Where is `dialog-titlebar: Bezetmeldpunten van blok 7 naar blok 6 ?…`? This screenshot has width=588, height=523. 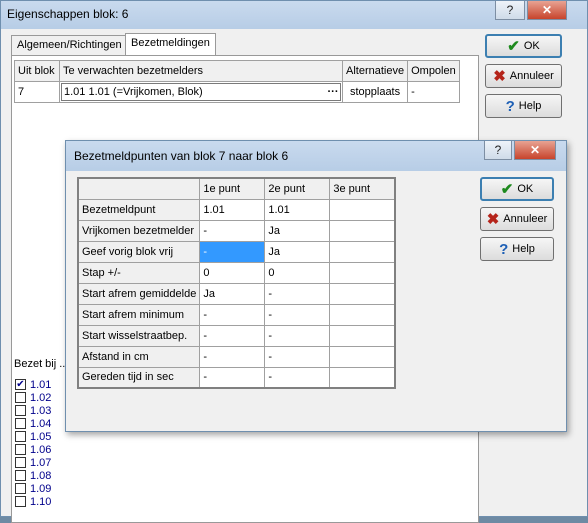 dialog-titlebar: Bezetmeldpunten van blok 7 naar blok 6 ?… is located at coordinates (316, 156).